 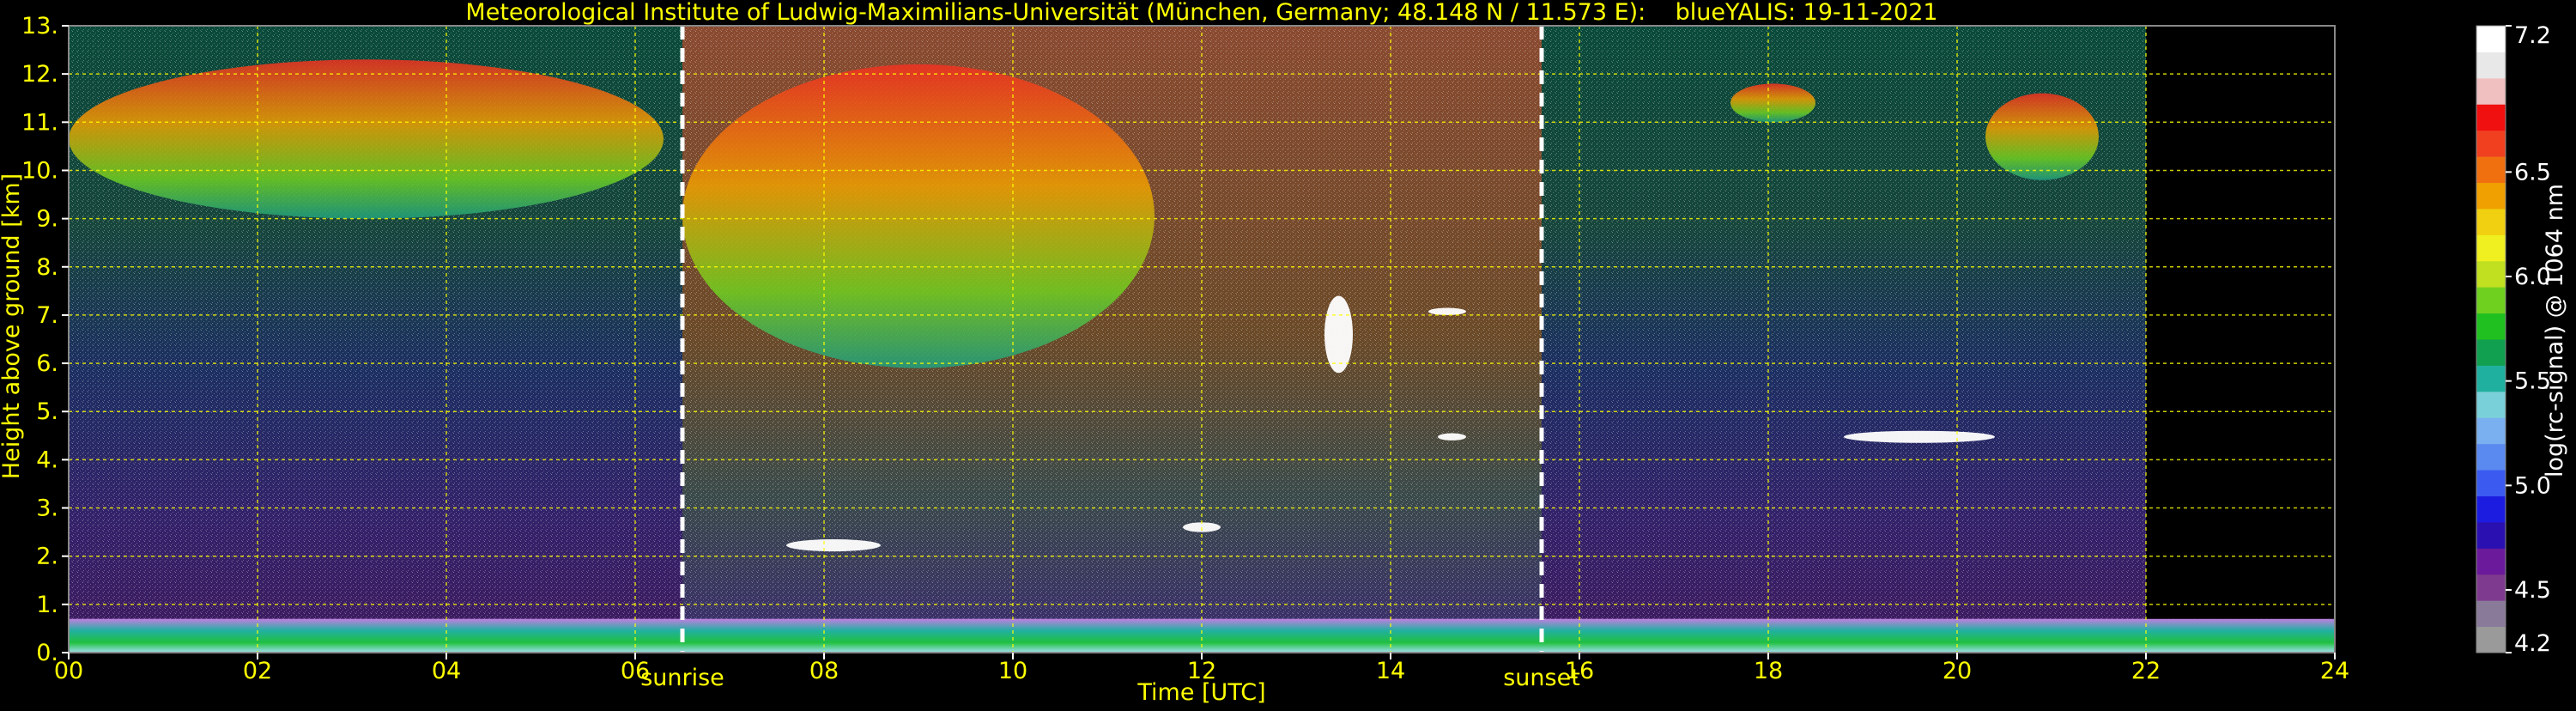 I want to click on x-tick-label: 10, so click(x=1012, y=671).